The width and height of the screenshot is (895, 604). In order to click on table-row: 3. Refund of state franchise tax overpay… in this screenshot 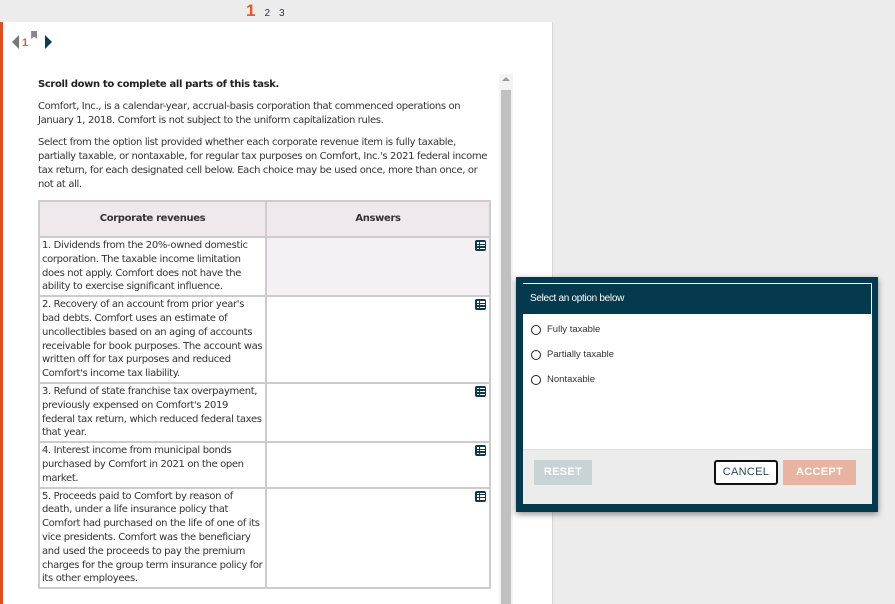, I will do `click(264, 412)`.